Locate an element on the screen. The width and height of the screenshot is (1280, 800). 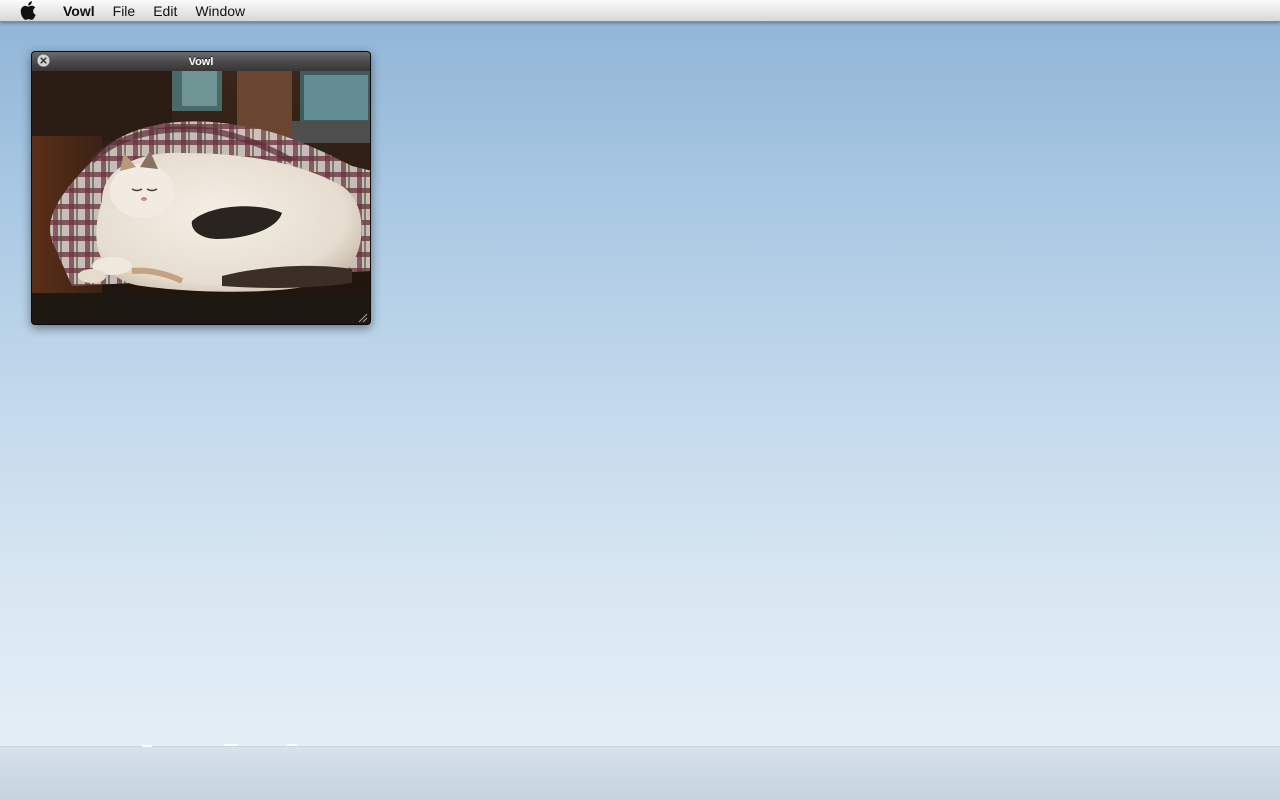
menu-edit: Edit is located at coordinates (165, 11).